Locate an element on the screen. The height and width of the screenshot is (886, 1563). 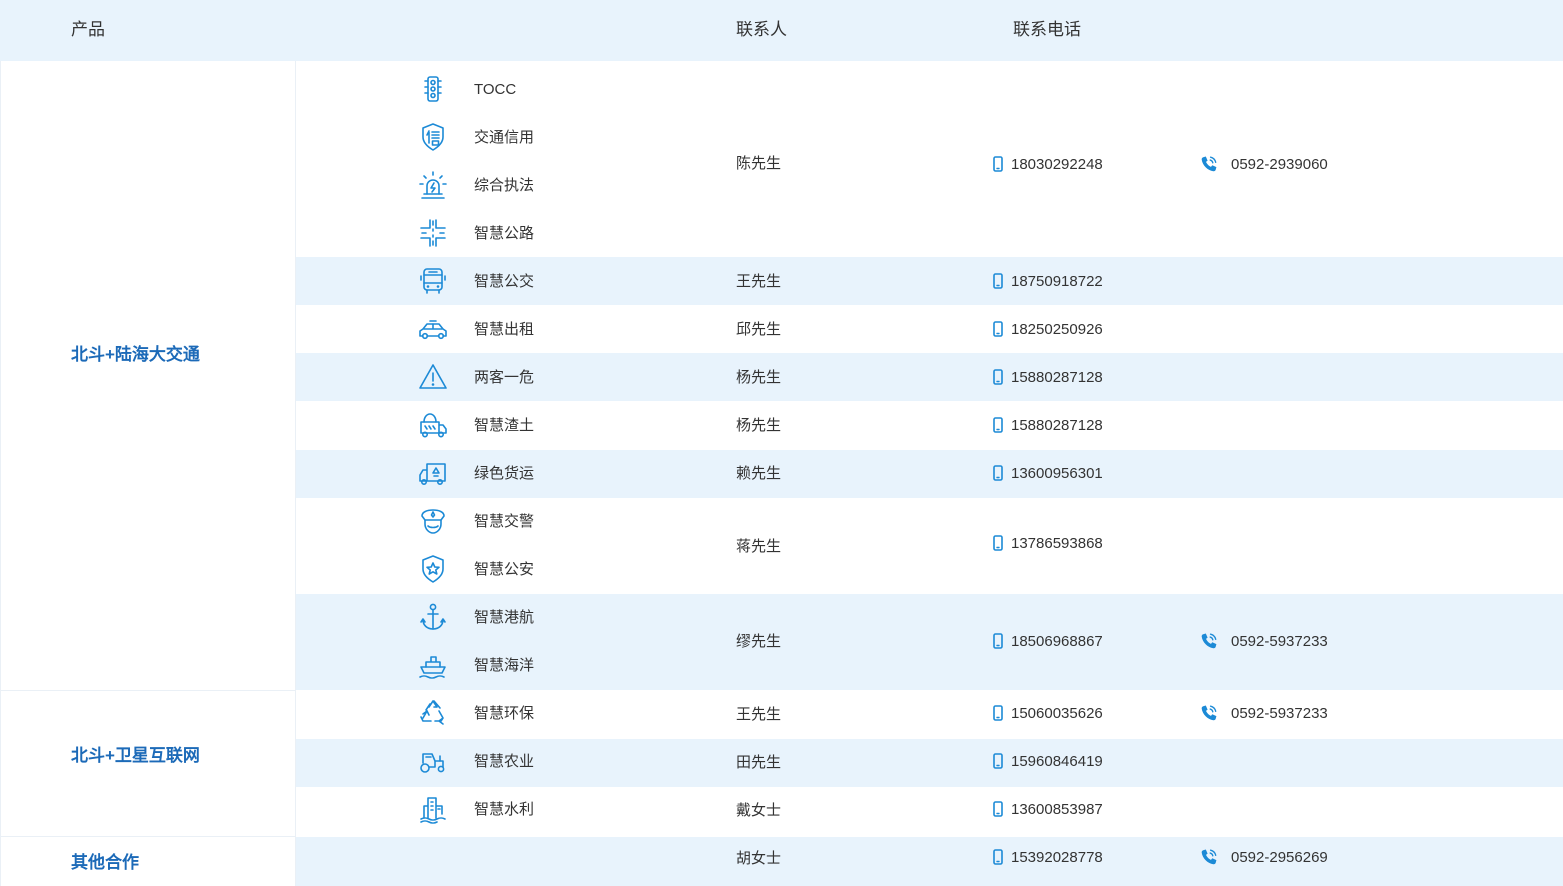
contact-person: 蒋先生 is located at coordinates (759, 546).